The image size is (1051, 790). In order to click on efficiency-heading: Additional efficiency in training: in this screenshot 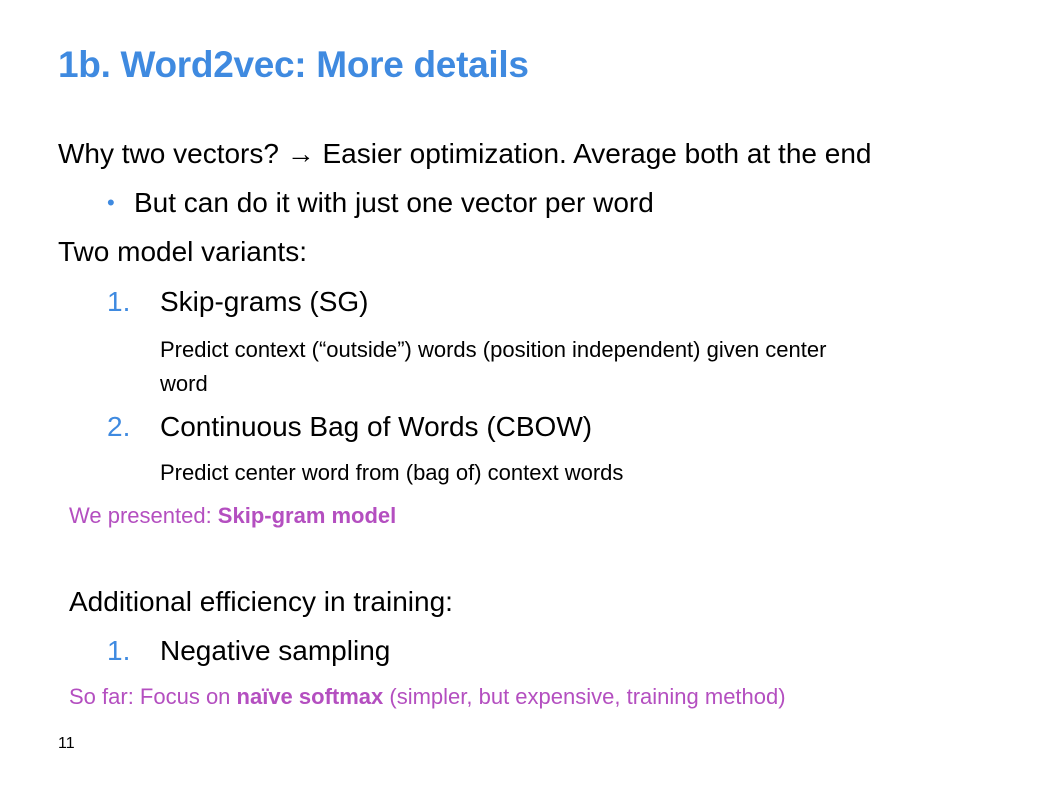, I will do `click(261, 601)`.